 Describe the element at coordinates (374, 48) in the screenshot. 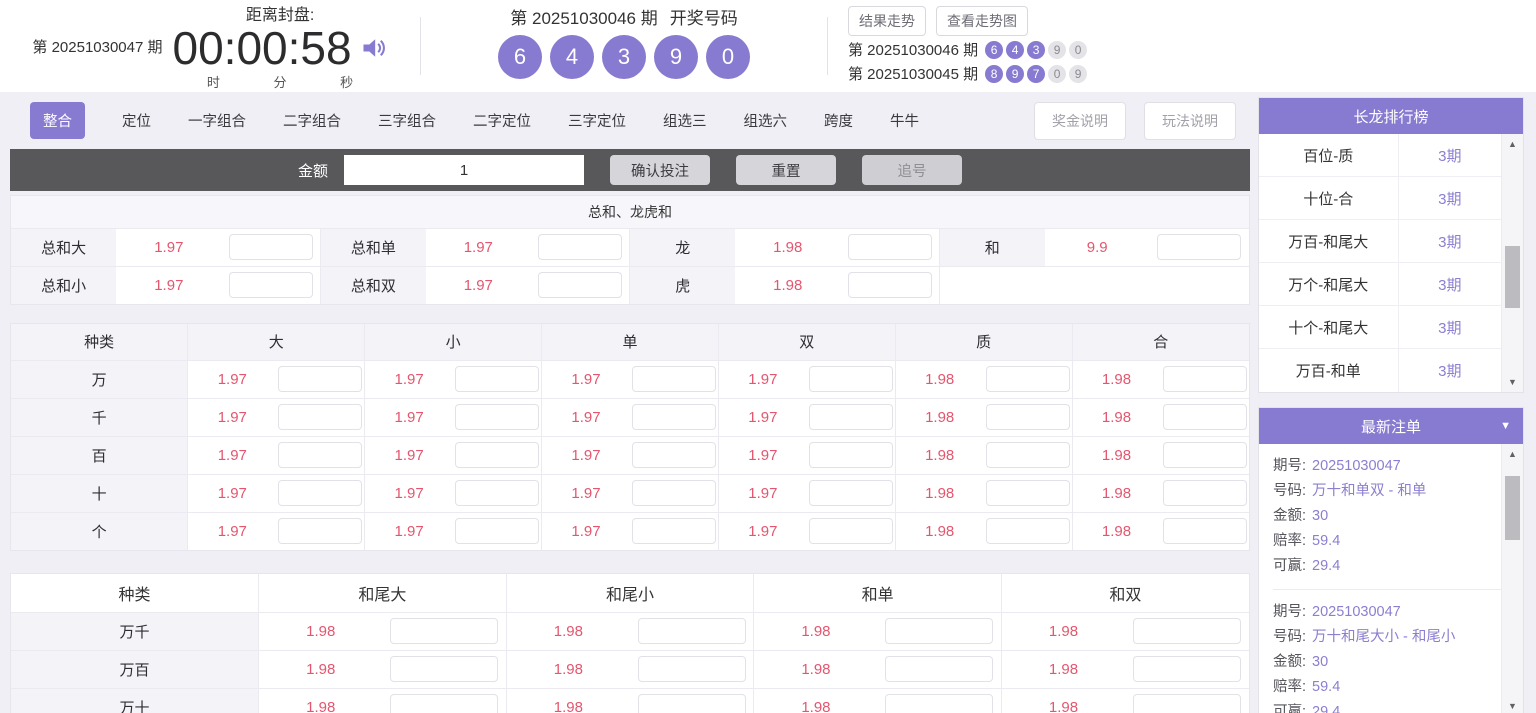

I see `speaker-icon` at that location.